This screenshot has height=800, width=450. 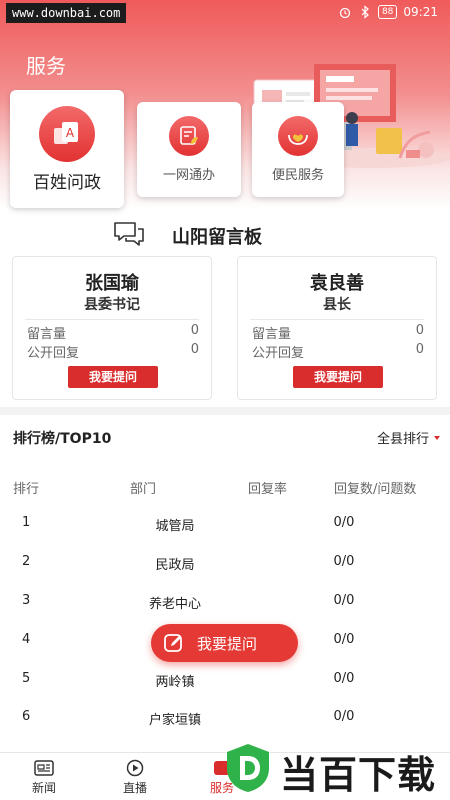 I want to click on service-label: 一网通办, so click(x=188, y=175).